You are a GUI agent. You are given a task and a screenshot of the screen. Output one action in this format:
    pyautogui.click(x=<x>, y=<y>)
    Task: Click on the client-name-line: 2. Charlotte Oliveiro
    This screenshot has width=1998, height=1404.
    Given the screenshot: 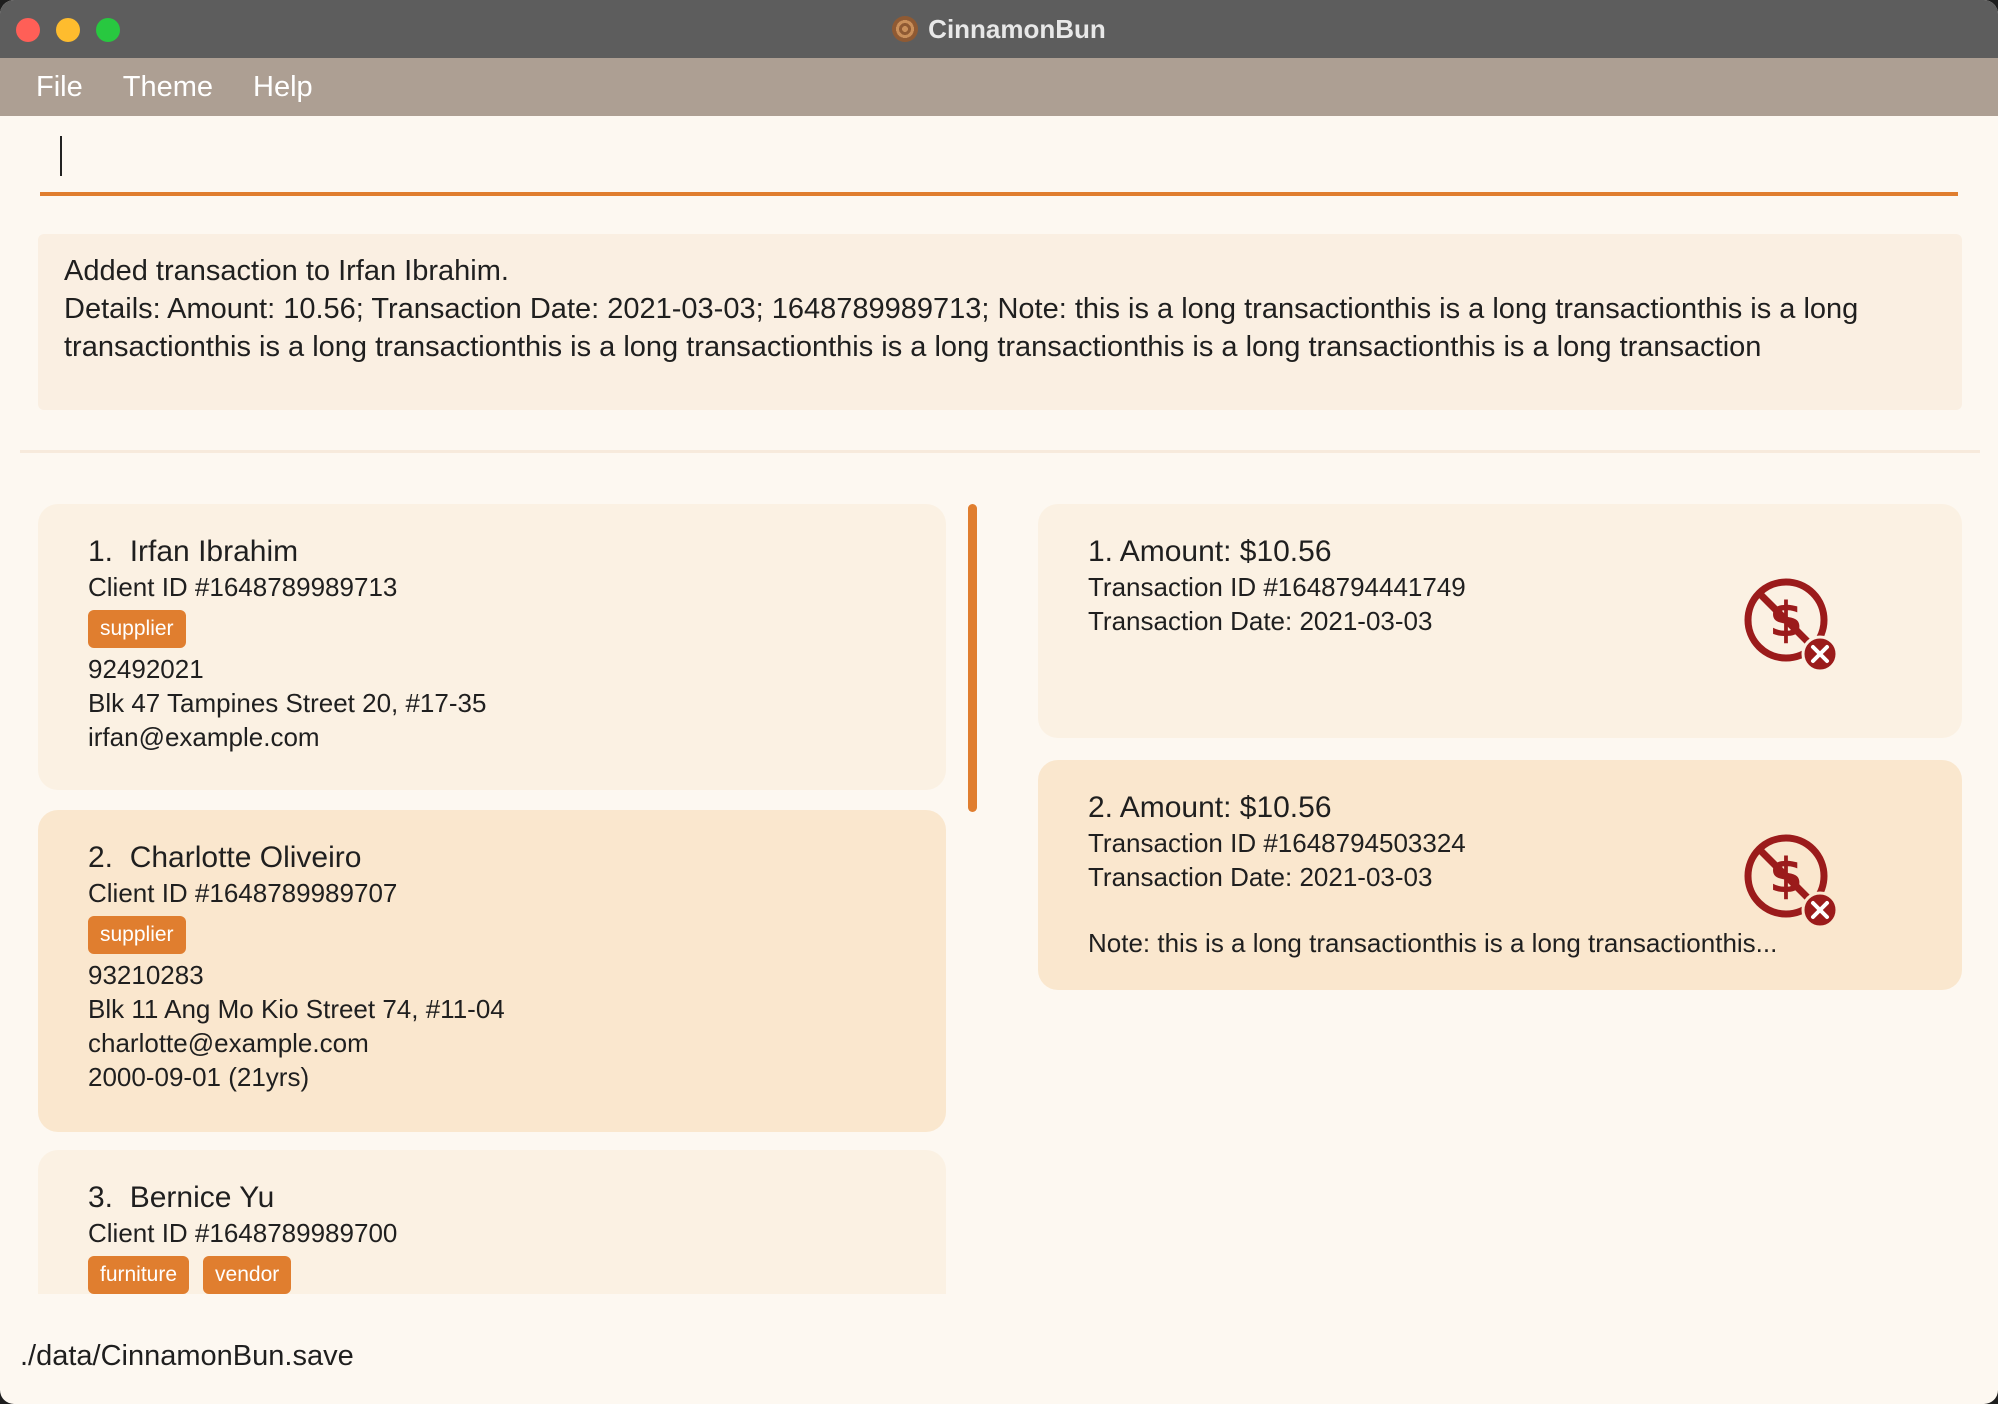 What is the action you would take?
    pyautogui.click(x=492, y=858)
    